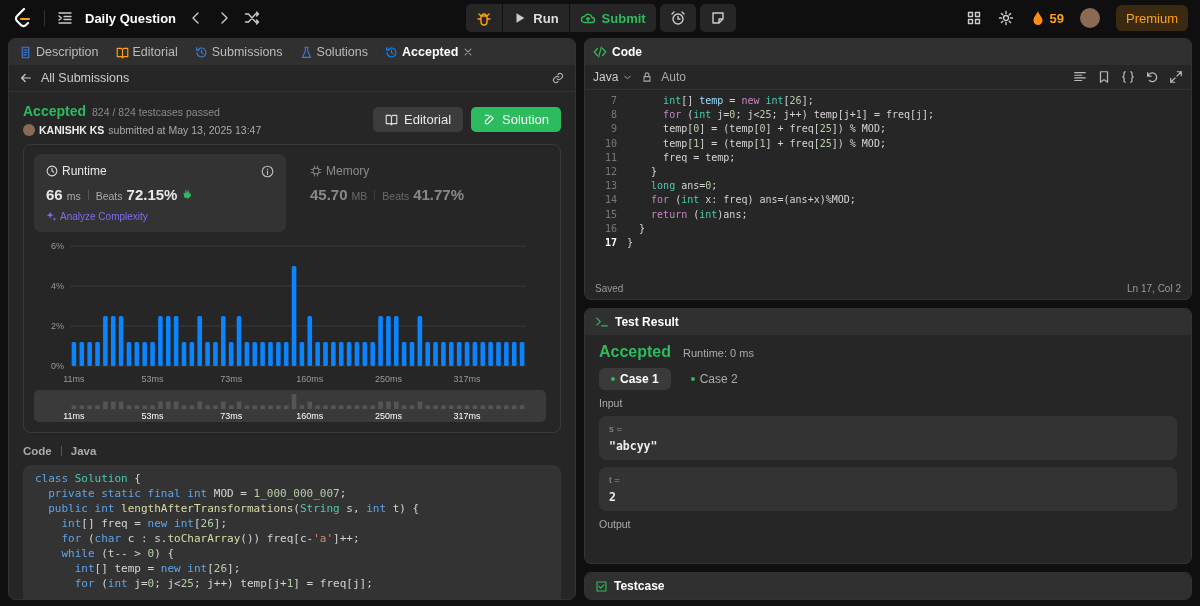 Image resolution: width=1200 pixels, height=606 pixels. Describe the element at coordinates (223, 583) in the screenshot. I see `code-line: for (int j=0; j<25; j++) temp[j+1] = freq[j];` at that location.